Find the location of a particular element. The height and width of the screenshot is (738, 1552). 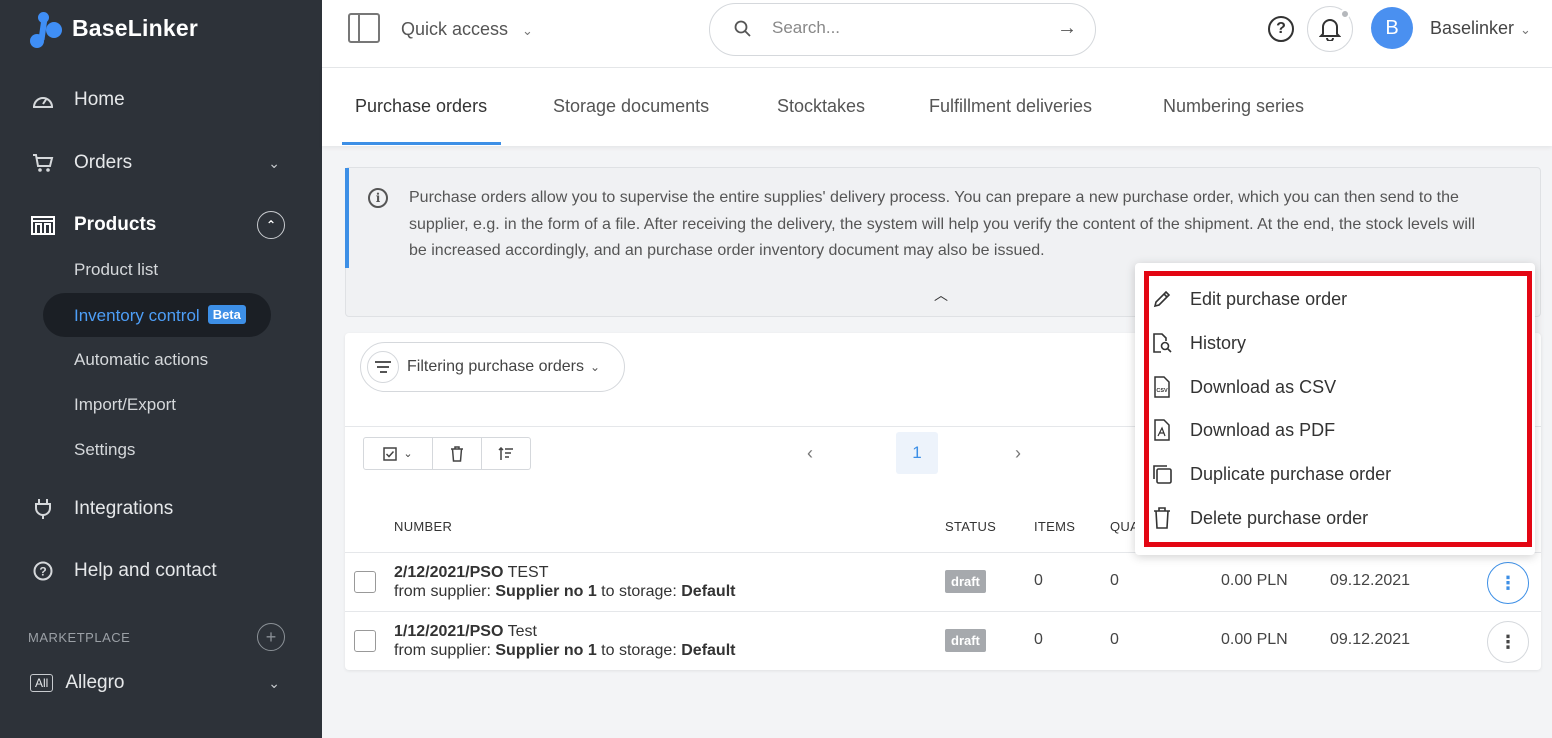

chevron-up-icon: ︿ is located at coordinates (941, 295).